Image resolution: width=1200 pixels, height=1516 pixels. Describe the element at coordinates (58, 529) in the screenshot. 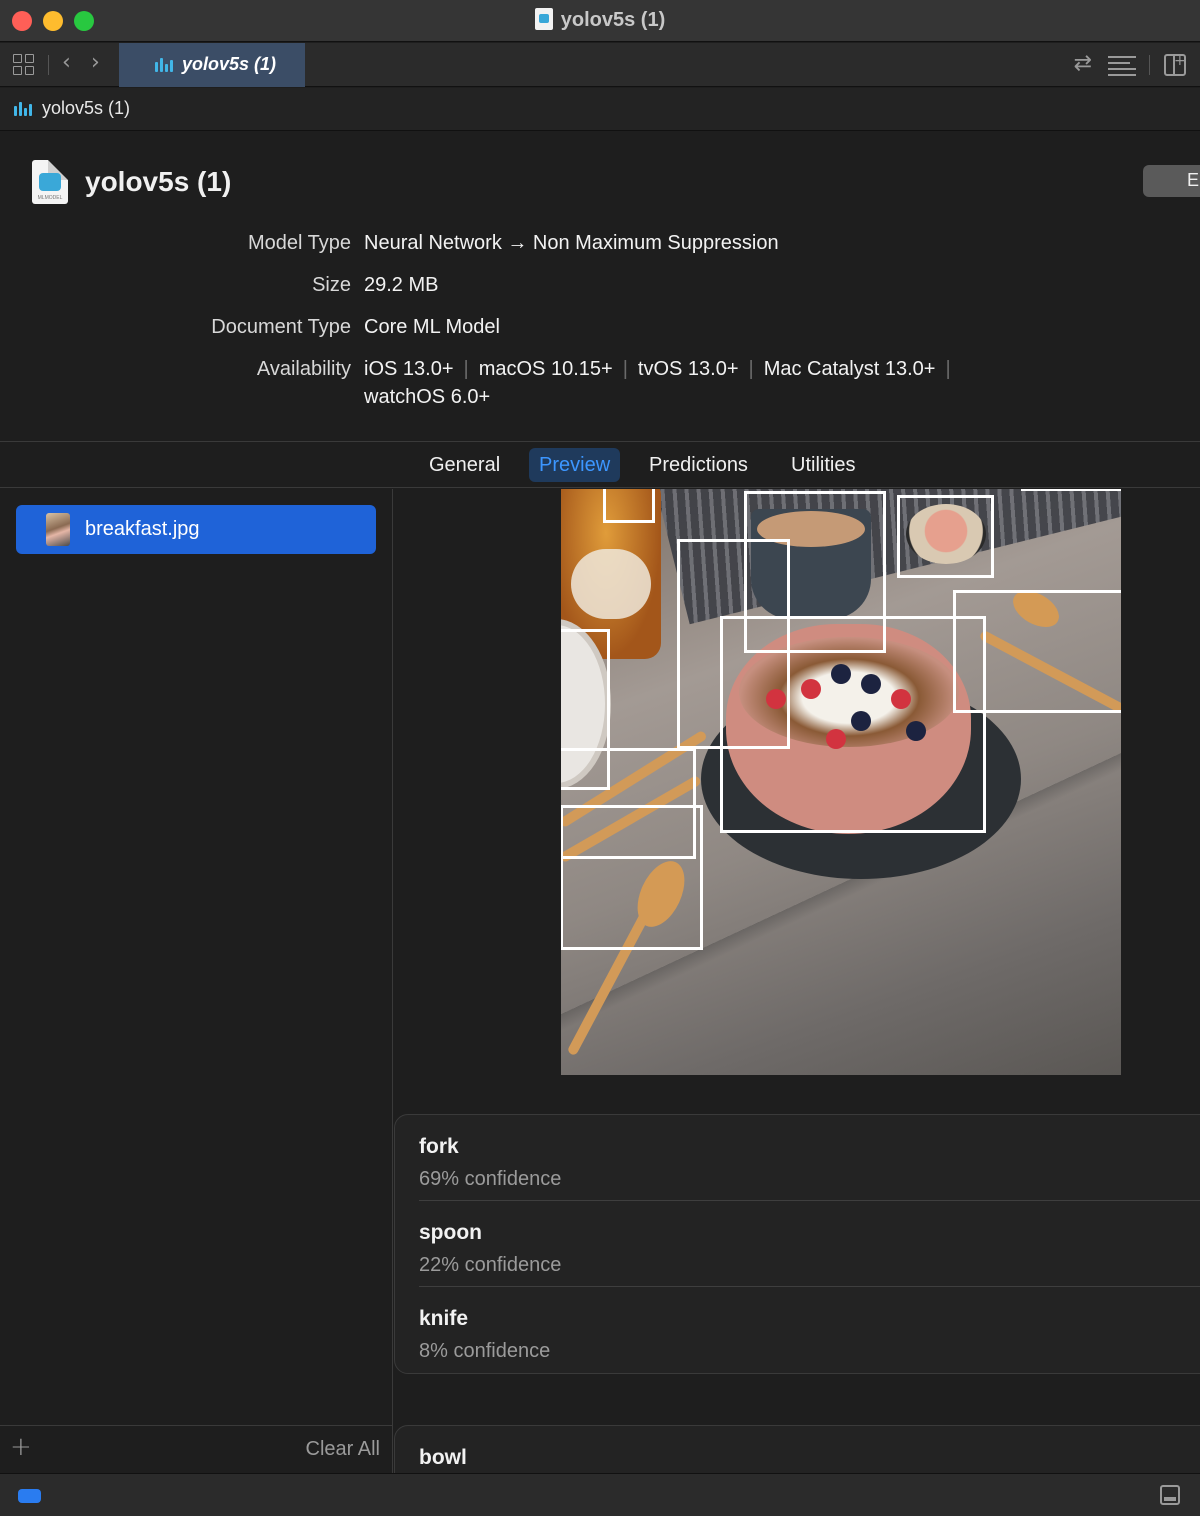

I see `image-thumbnail` at that location.